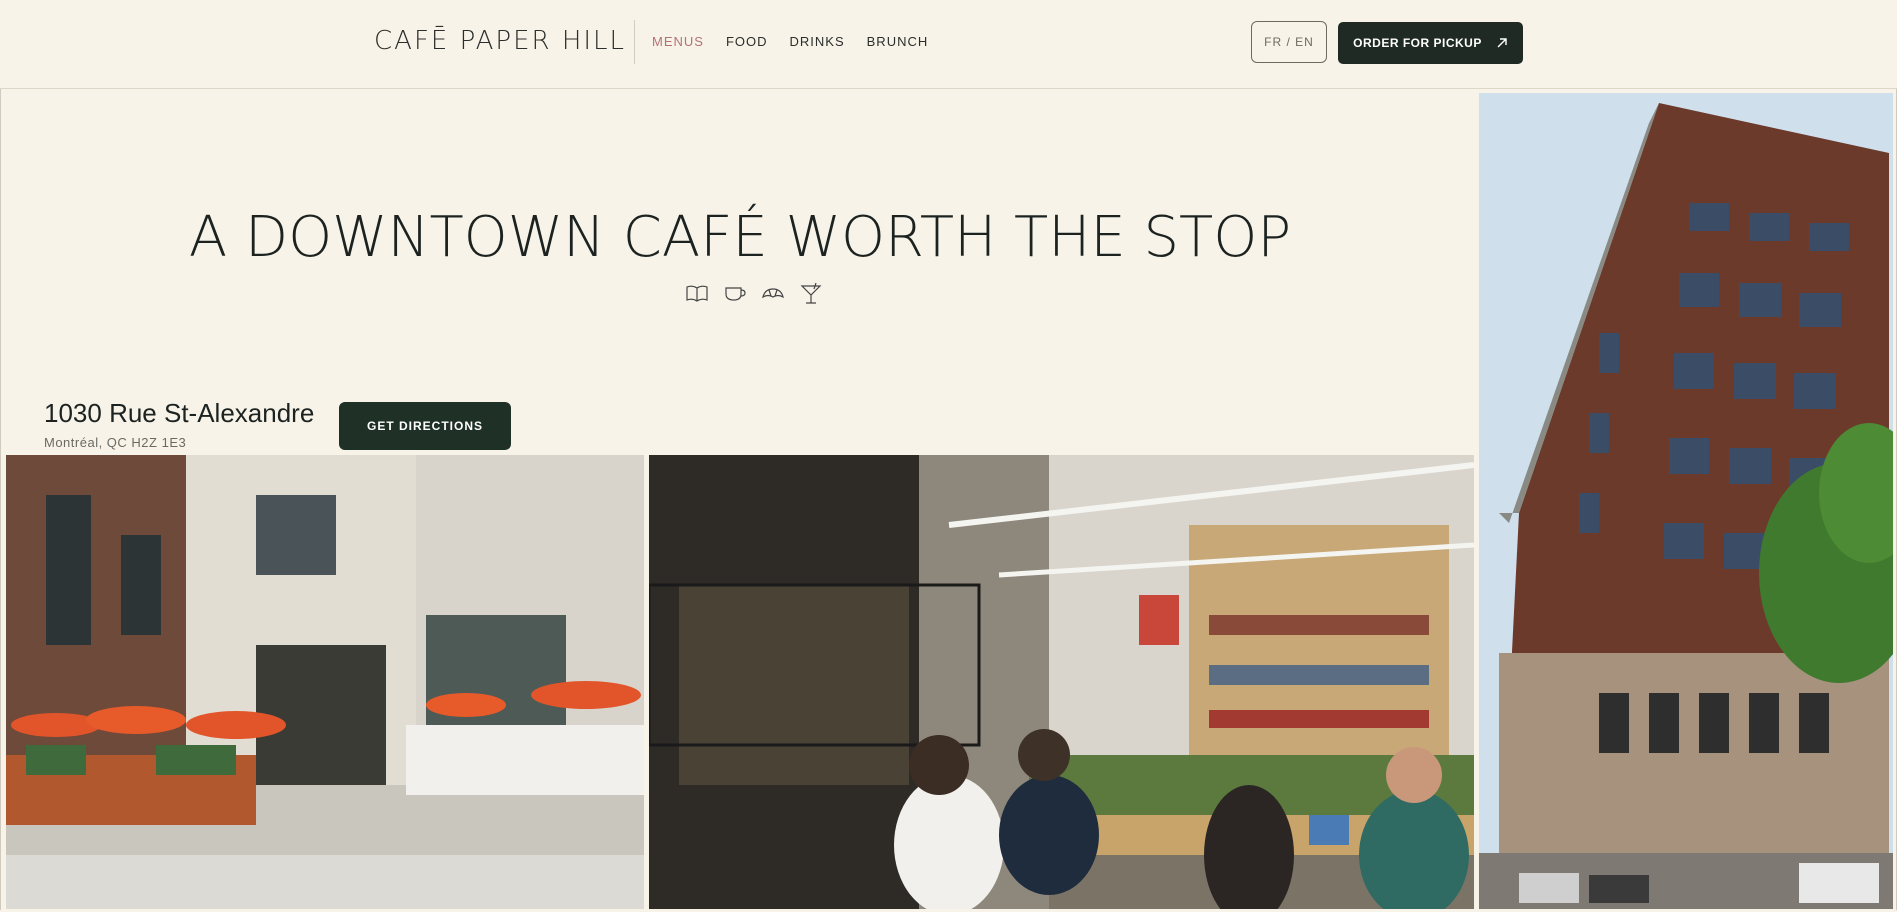 This screenshot has width=1897, height=912. I want to click on main-nav: MENUS FOOD DRINKS BRUNCH, so click(790, 41).